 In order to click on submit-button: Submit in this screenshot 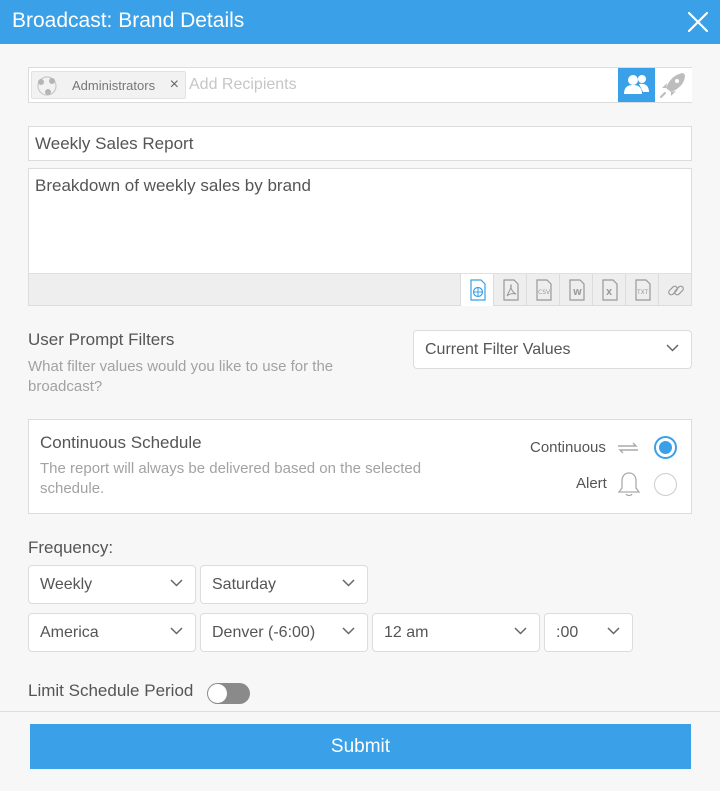, I will do `click(360, 746)`.